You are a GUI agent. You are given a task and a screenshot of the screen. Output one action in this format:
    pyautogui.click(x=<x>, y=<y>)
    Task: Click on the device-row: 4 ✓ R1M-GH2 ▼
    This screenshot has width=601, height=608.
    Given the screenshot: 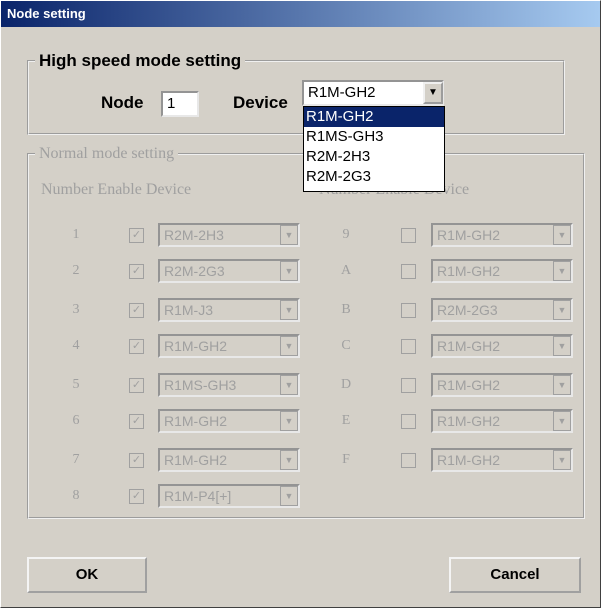 What is the action you would take?
    pyautogui.click(x=211, y=346)
    